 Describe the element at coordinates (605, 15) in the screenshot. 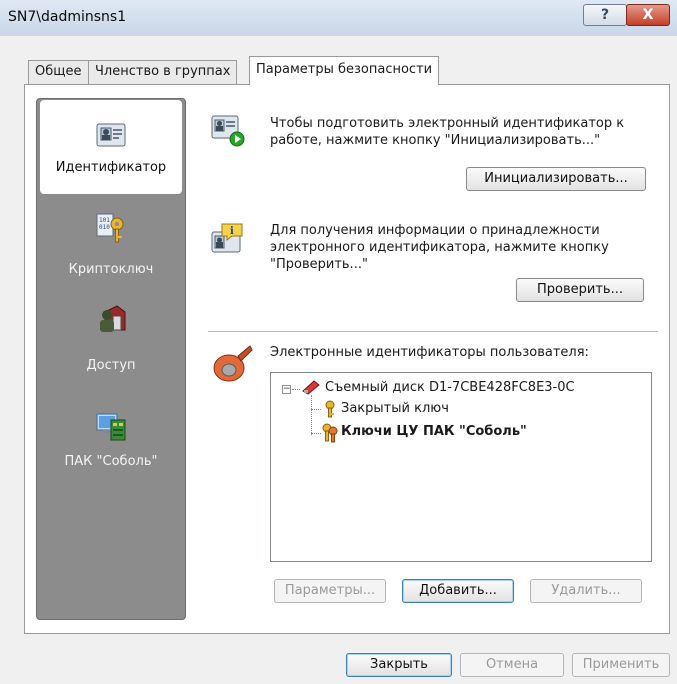

I see `help-button: ?` at that location.